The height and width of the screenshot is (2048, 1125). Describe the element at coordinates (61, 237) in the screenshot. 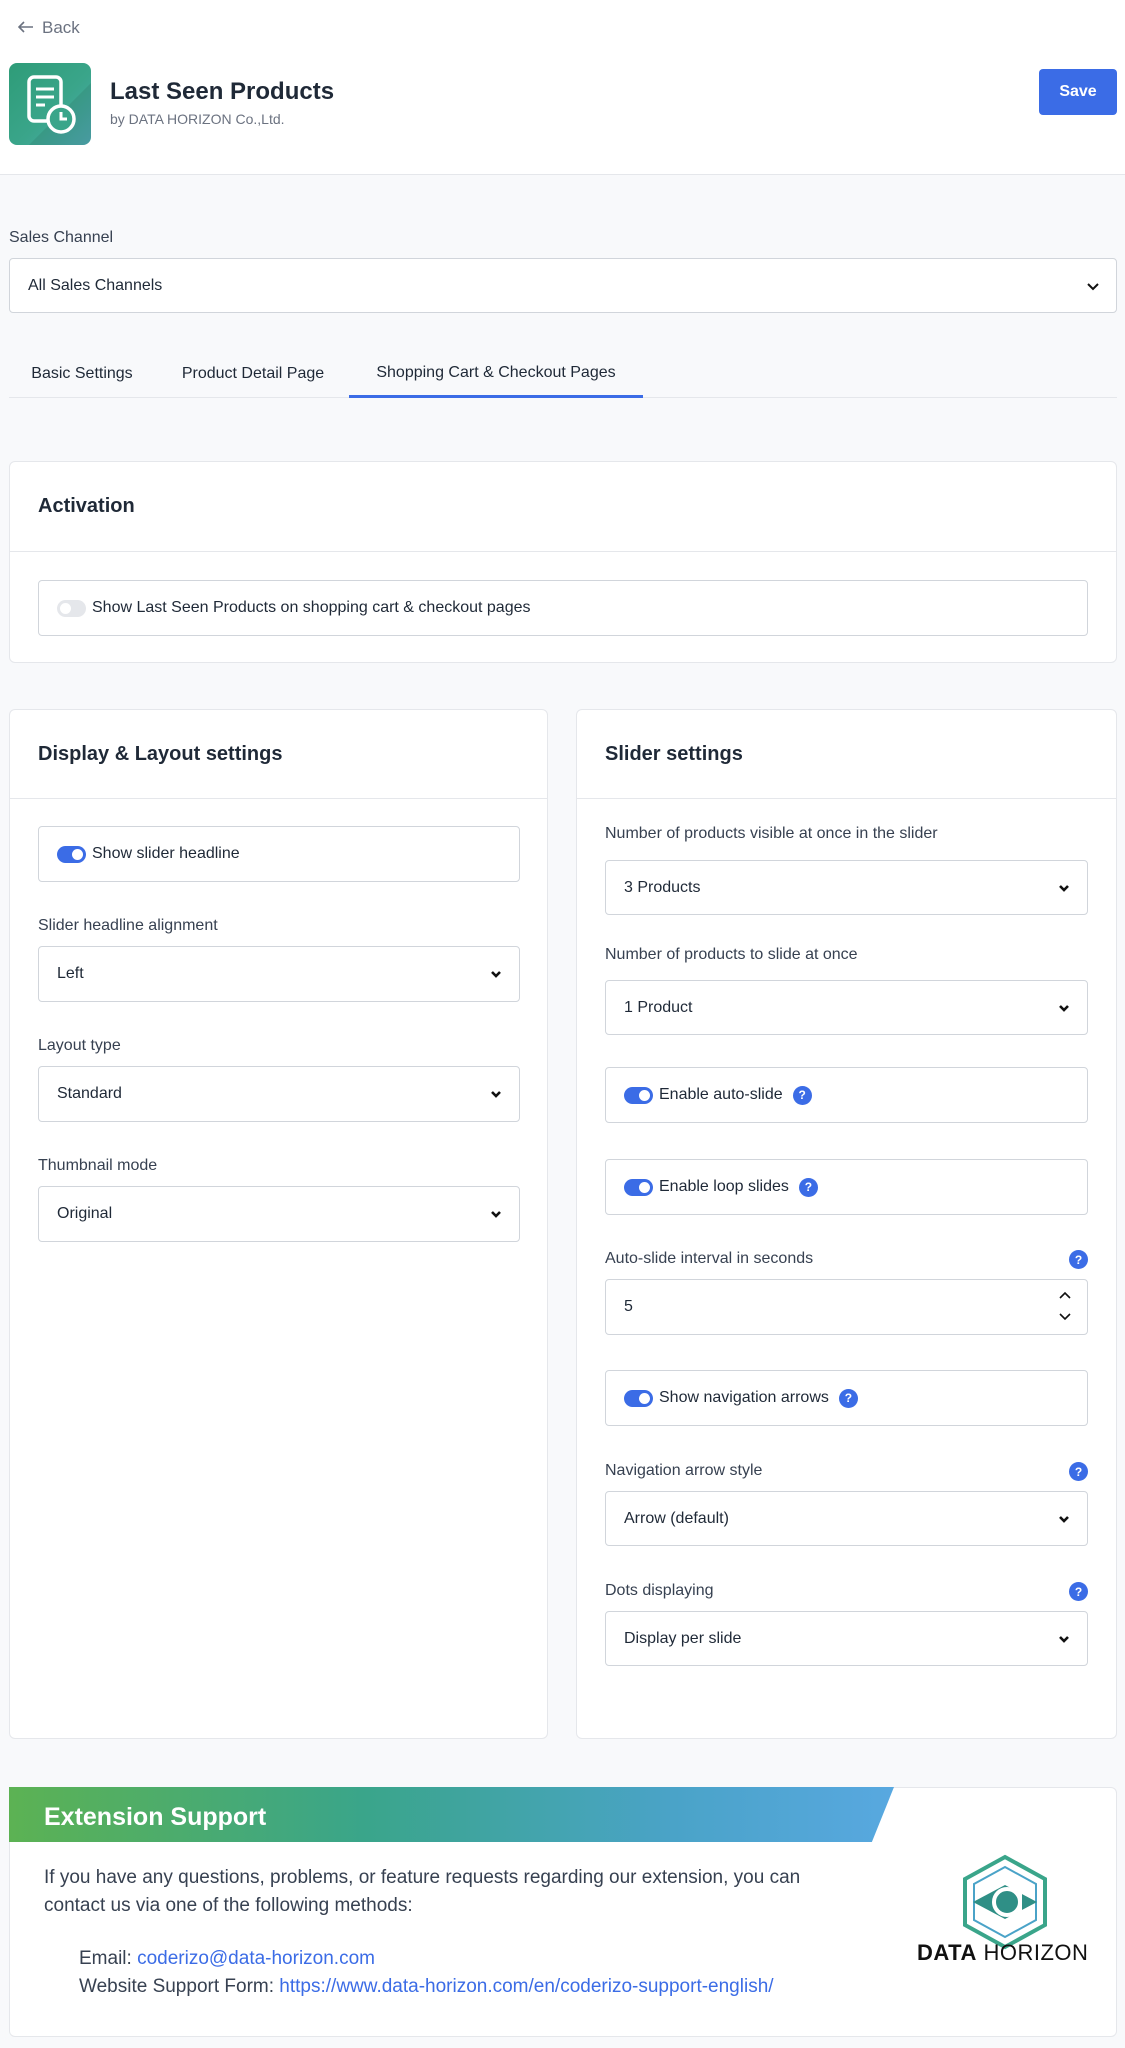

I see `sales-channel-label: Sales Channel` at that location.